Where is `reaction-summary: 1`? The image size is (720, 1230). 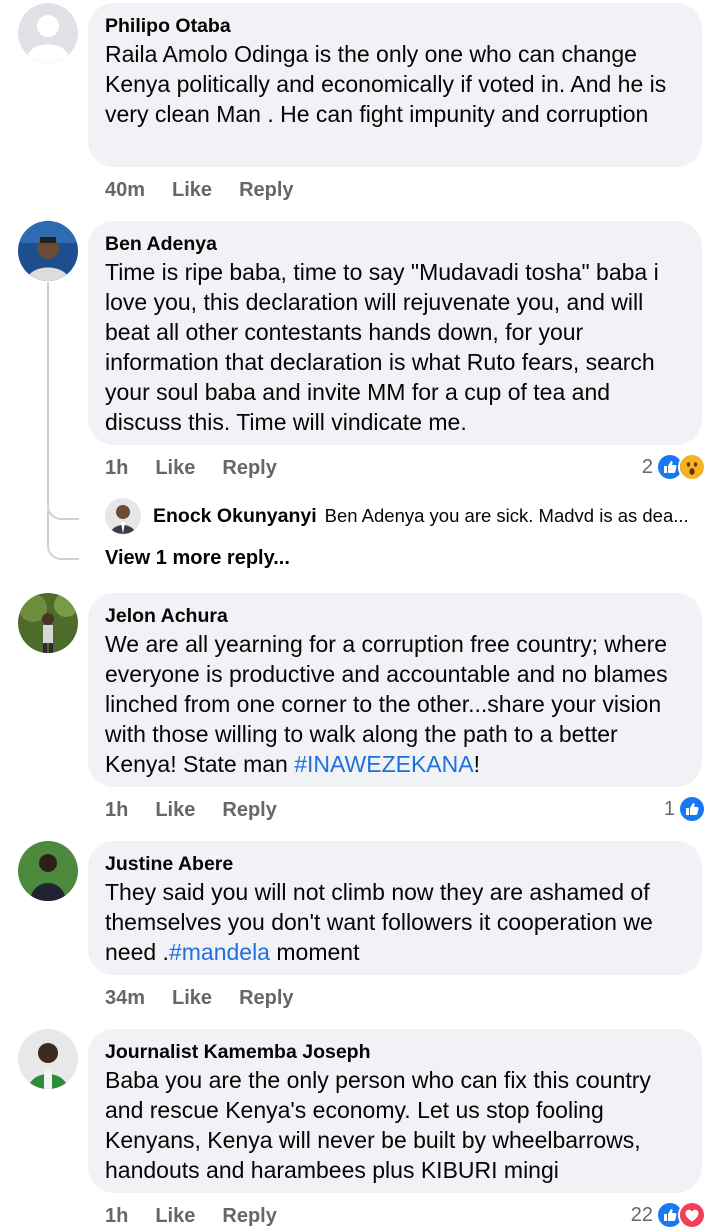
reaction-summary: 1 is located at coordinates (685, 809).